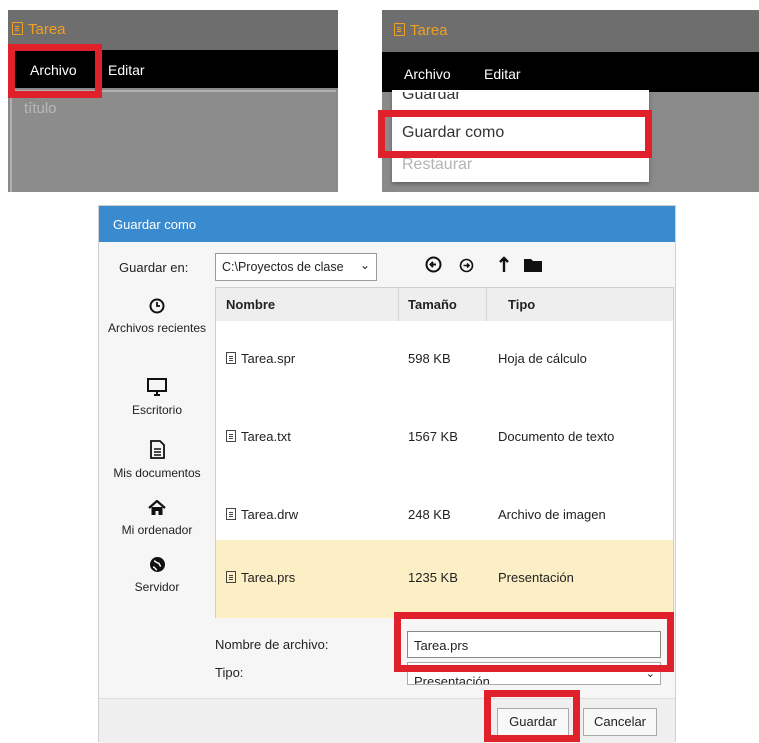 The height and width of the screenshot is (743, 759). I want to click on save-in-label: Guardar en:, so click(154, 267).